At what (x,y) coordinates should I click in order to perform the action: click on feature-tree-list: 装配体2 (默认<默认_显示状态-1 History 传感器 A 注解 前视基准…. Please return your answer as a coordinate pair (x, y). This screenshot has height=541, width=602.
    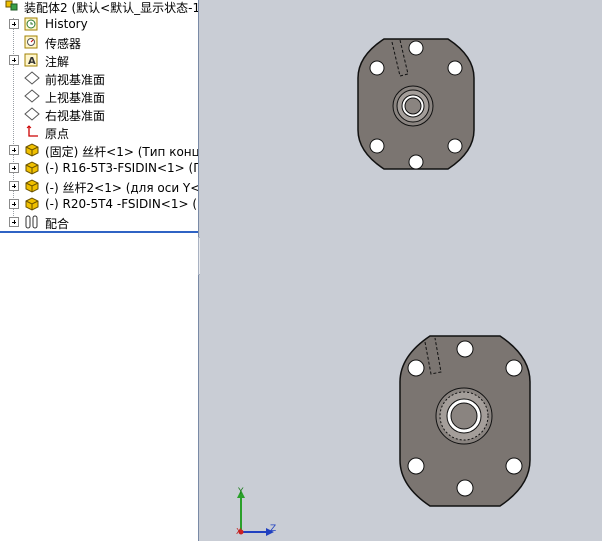
    Looking at the image, I should click on (99, 116).